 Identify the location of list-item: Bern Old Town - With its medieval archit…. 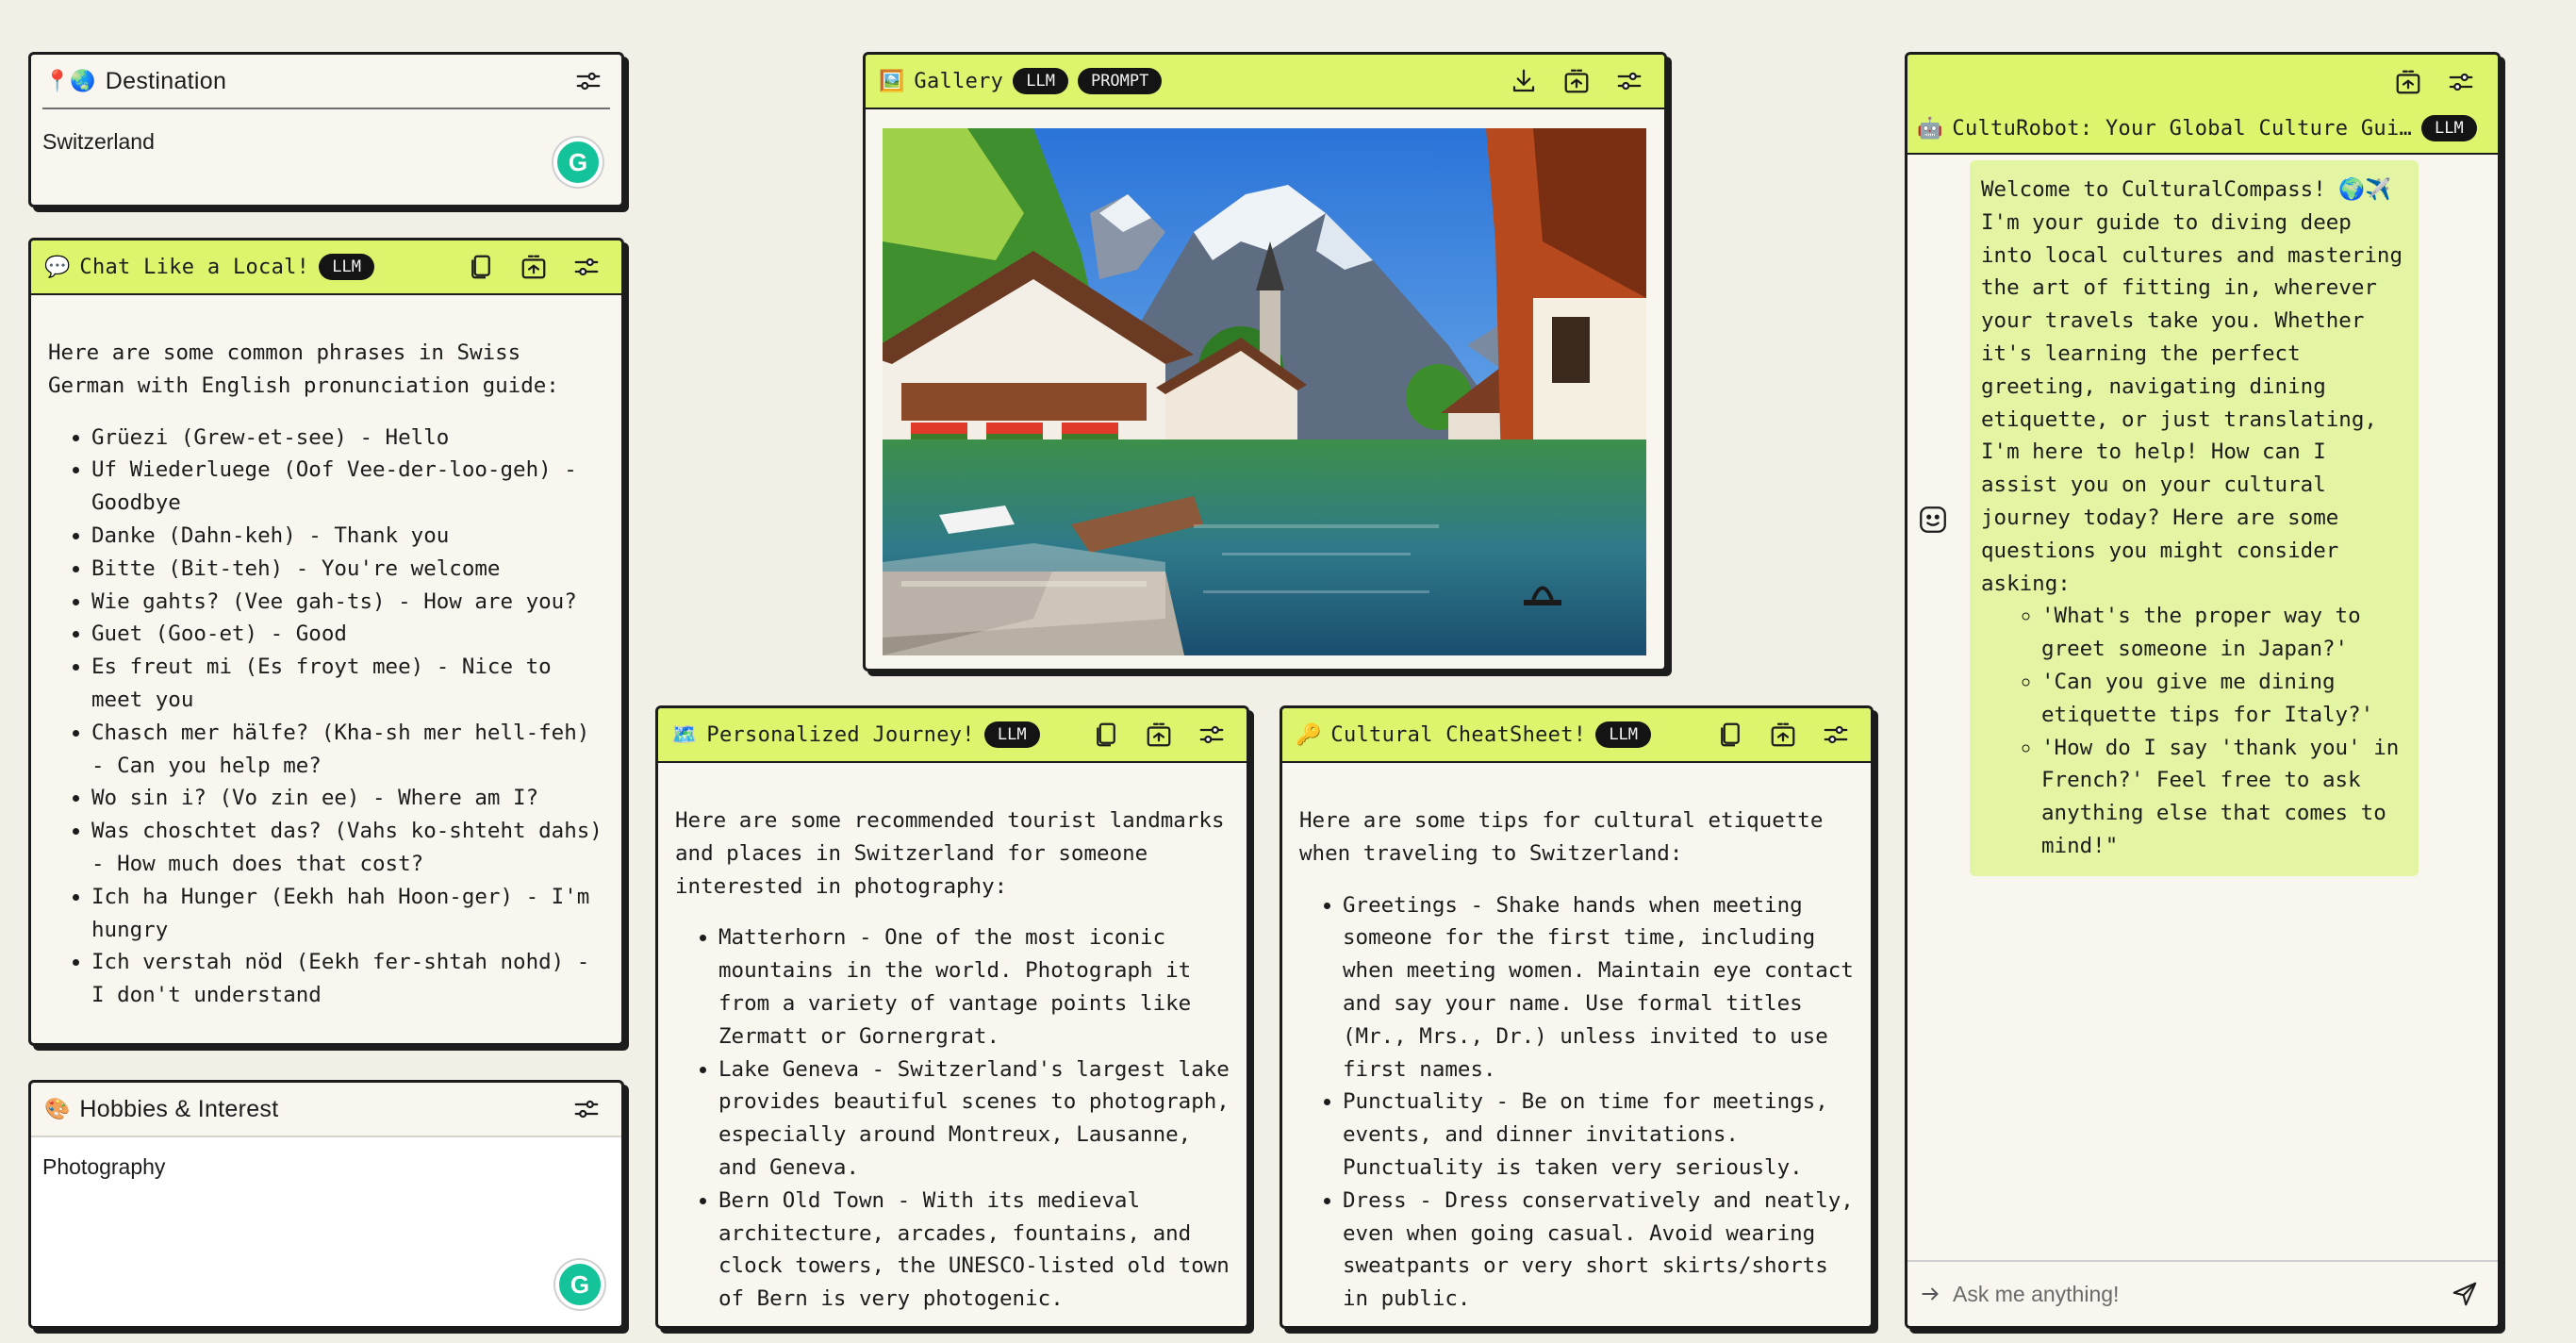
(974, 1251).